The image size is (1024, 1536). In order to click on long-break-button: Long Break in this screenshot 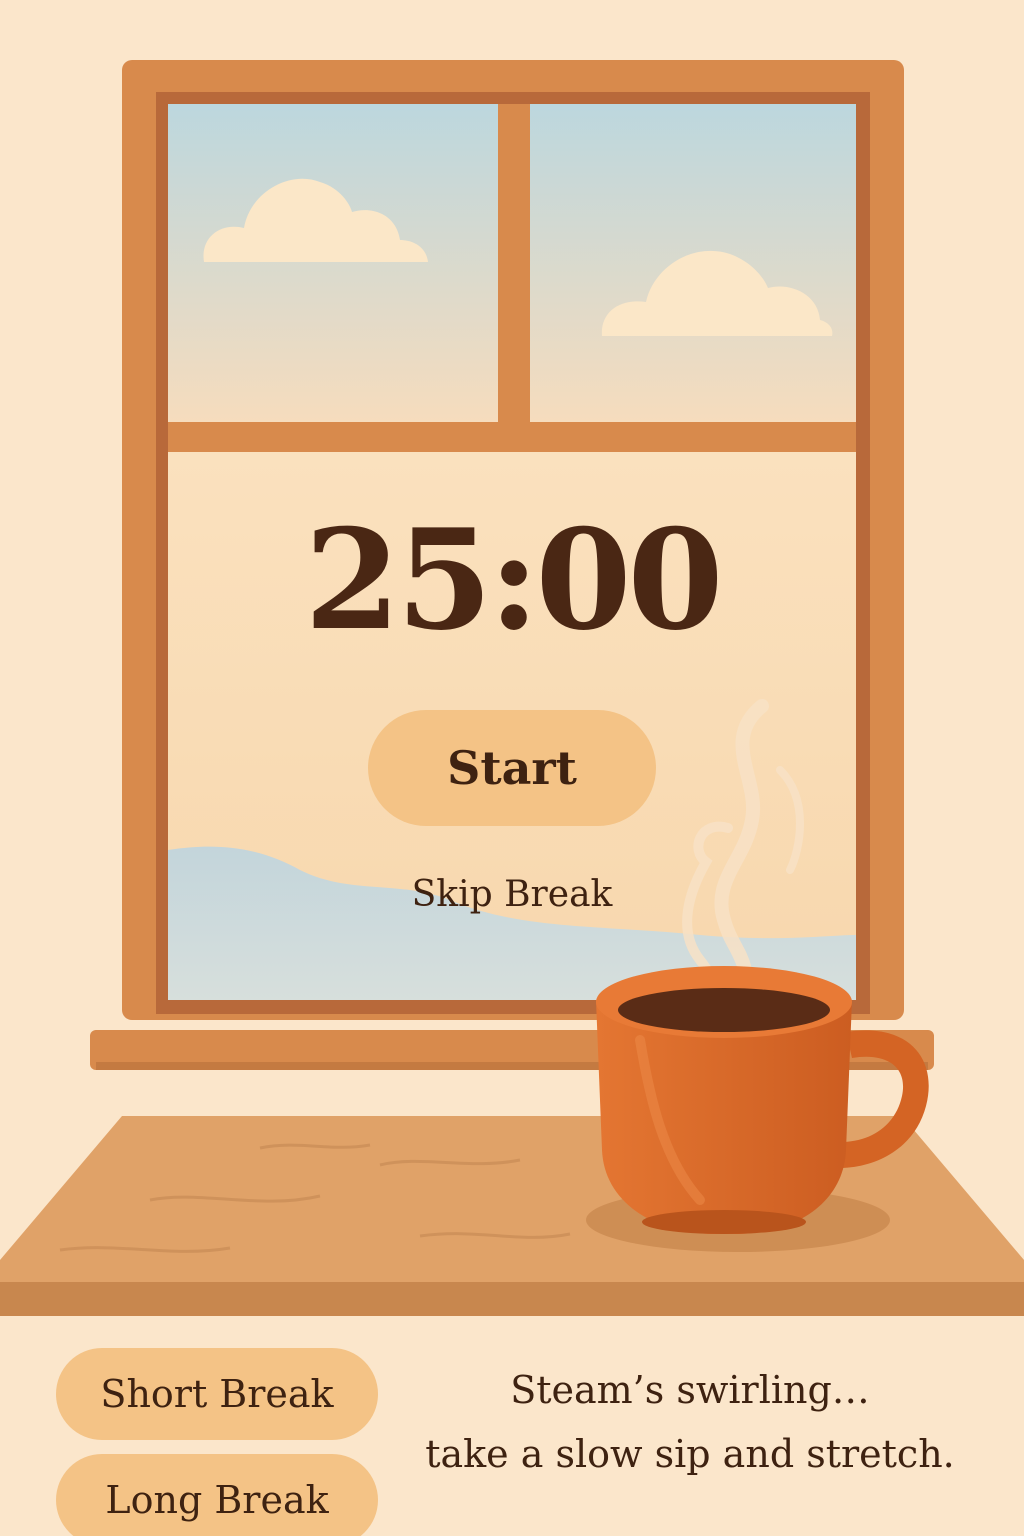, I will do `click(217, 1495)`.